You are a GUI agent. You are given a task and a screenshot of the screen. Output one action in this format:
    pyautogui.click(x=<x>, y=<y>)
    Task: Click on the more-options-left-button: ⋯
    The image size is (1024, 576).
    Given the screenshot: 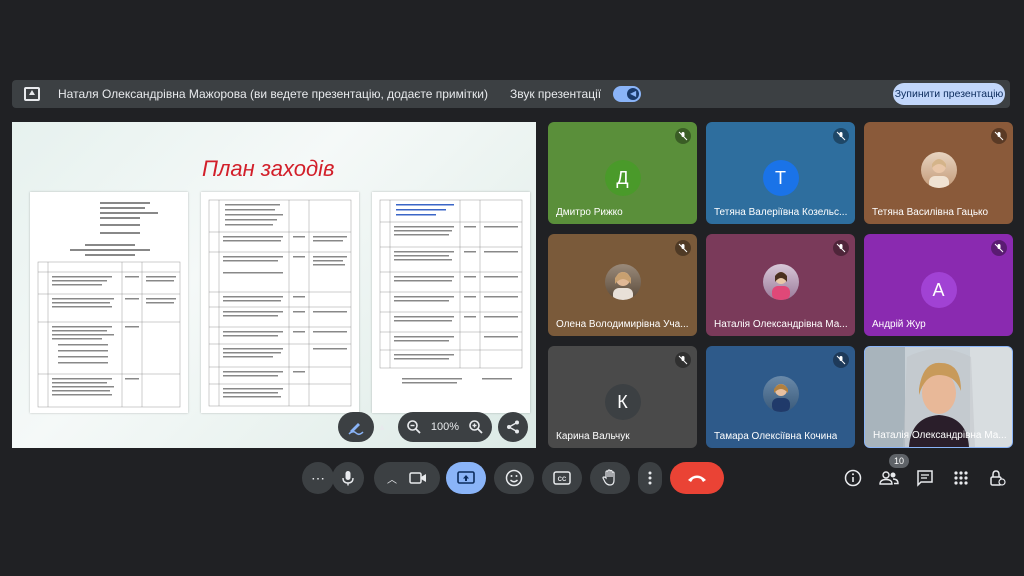 What is the action you would take?
    pyautogui.click(x=318, y=478)
    